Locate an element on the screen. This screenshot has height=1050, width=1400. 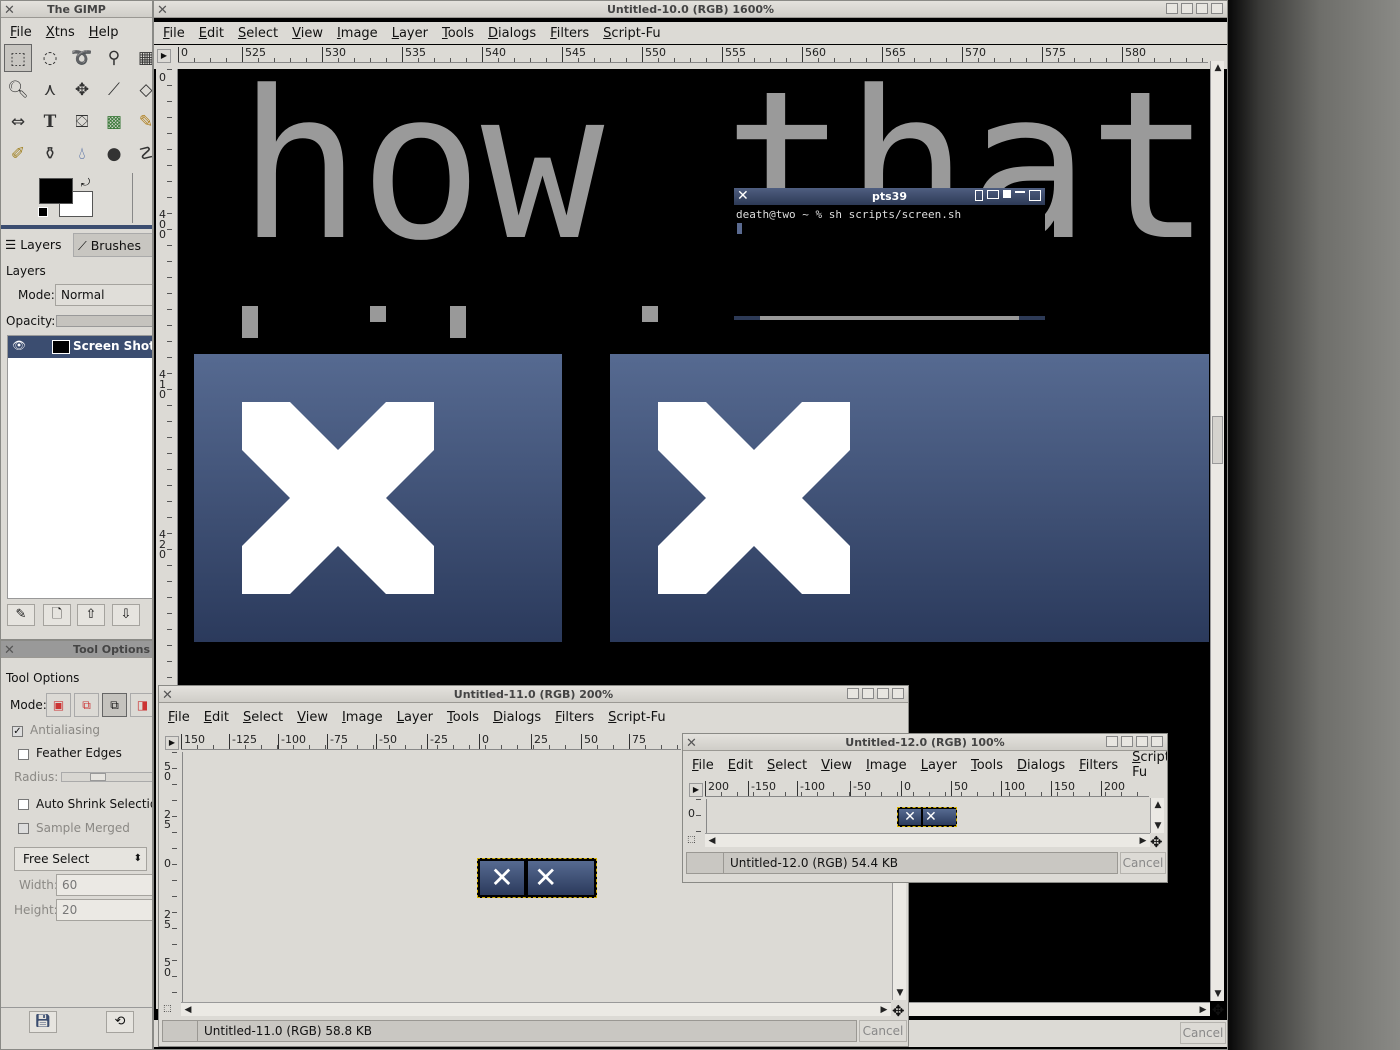
free-select-icon: ➰ is located at coordinates (82, 58).